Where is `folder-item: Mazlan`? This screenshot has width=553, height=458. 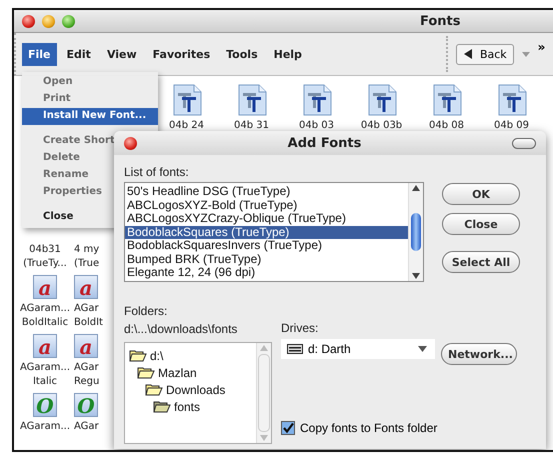
folder-item: Mazlan is located at coordinates (190, 372).